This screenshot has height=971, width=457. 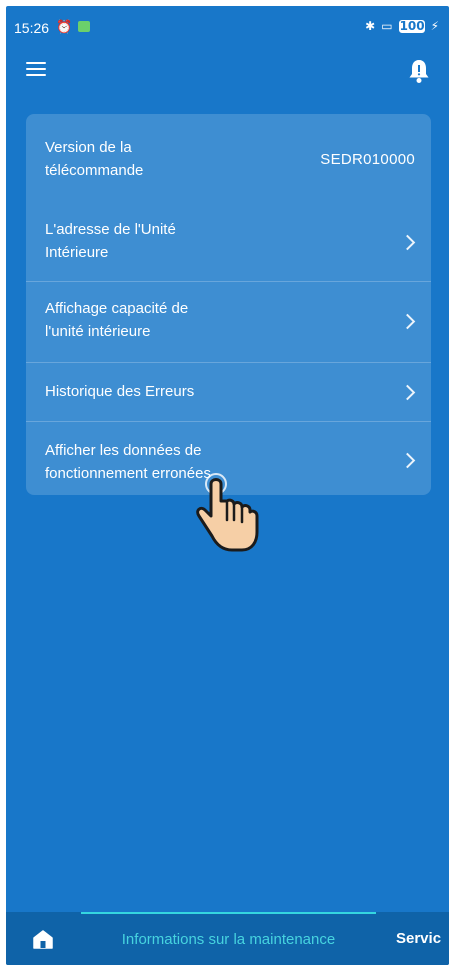 I want to click on tab-maintenance-info: Informations sur la maintenance, so click(x=228, y=938).